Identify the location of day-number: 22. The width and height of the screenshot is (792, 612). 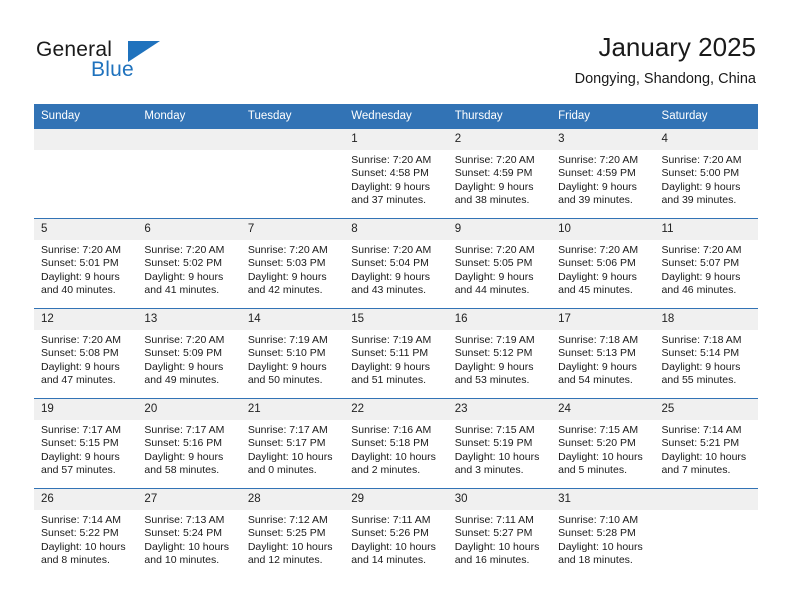
(396, 409).